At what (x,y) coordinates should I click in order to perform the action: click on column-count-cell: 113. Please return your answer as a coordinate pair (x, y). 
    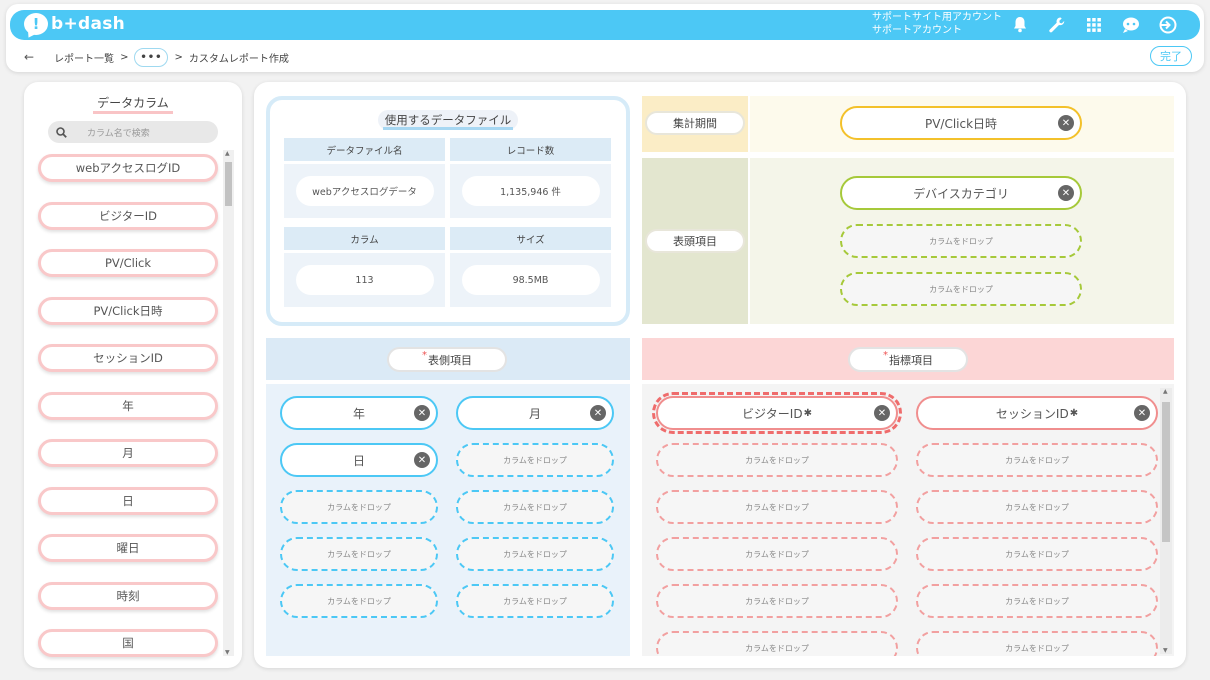
    Looking at the image, I should click on (364, 280).